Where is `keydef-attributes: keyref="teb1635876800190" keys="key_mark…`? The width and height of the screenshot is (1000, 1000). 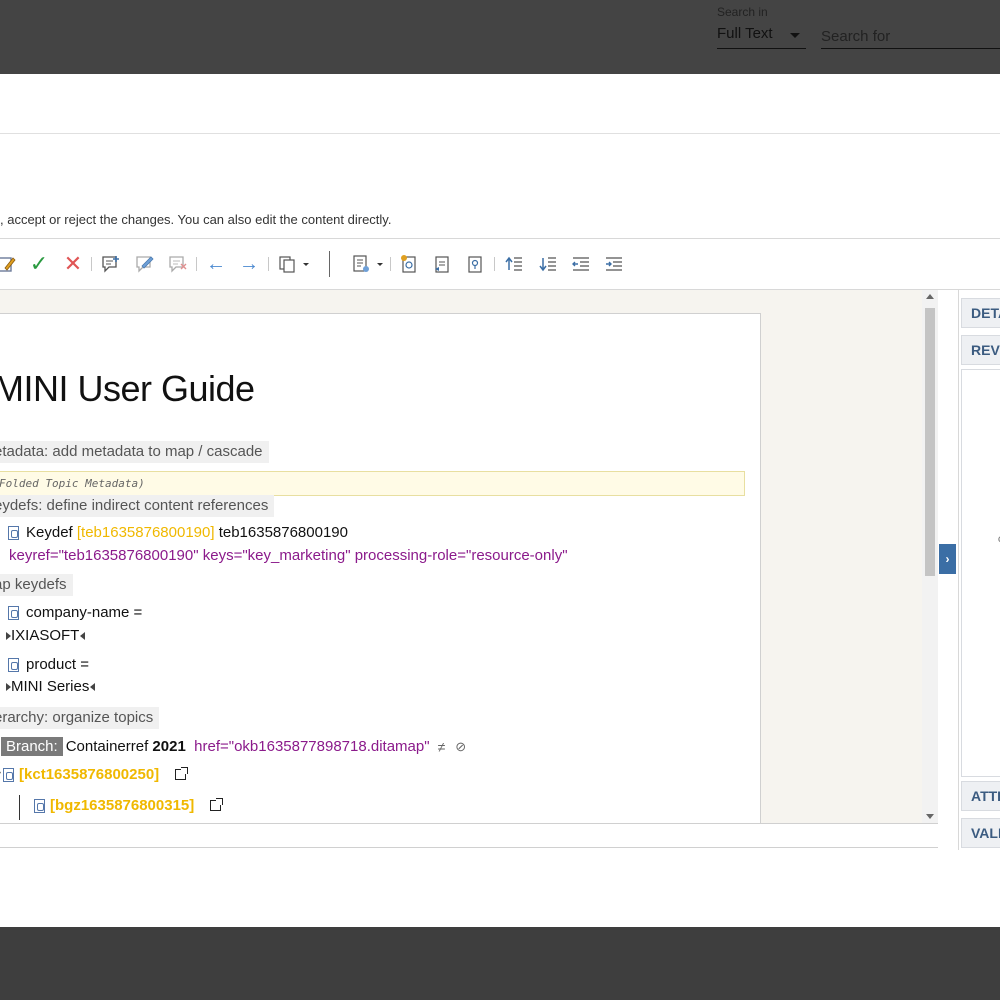
keydef-attributes: keyref="teb1635876800190" keys="key_mark… is located at coordinates (288, 555).